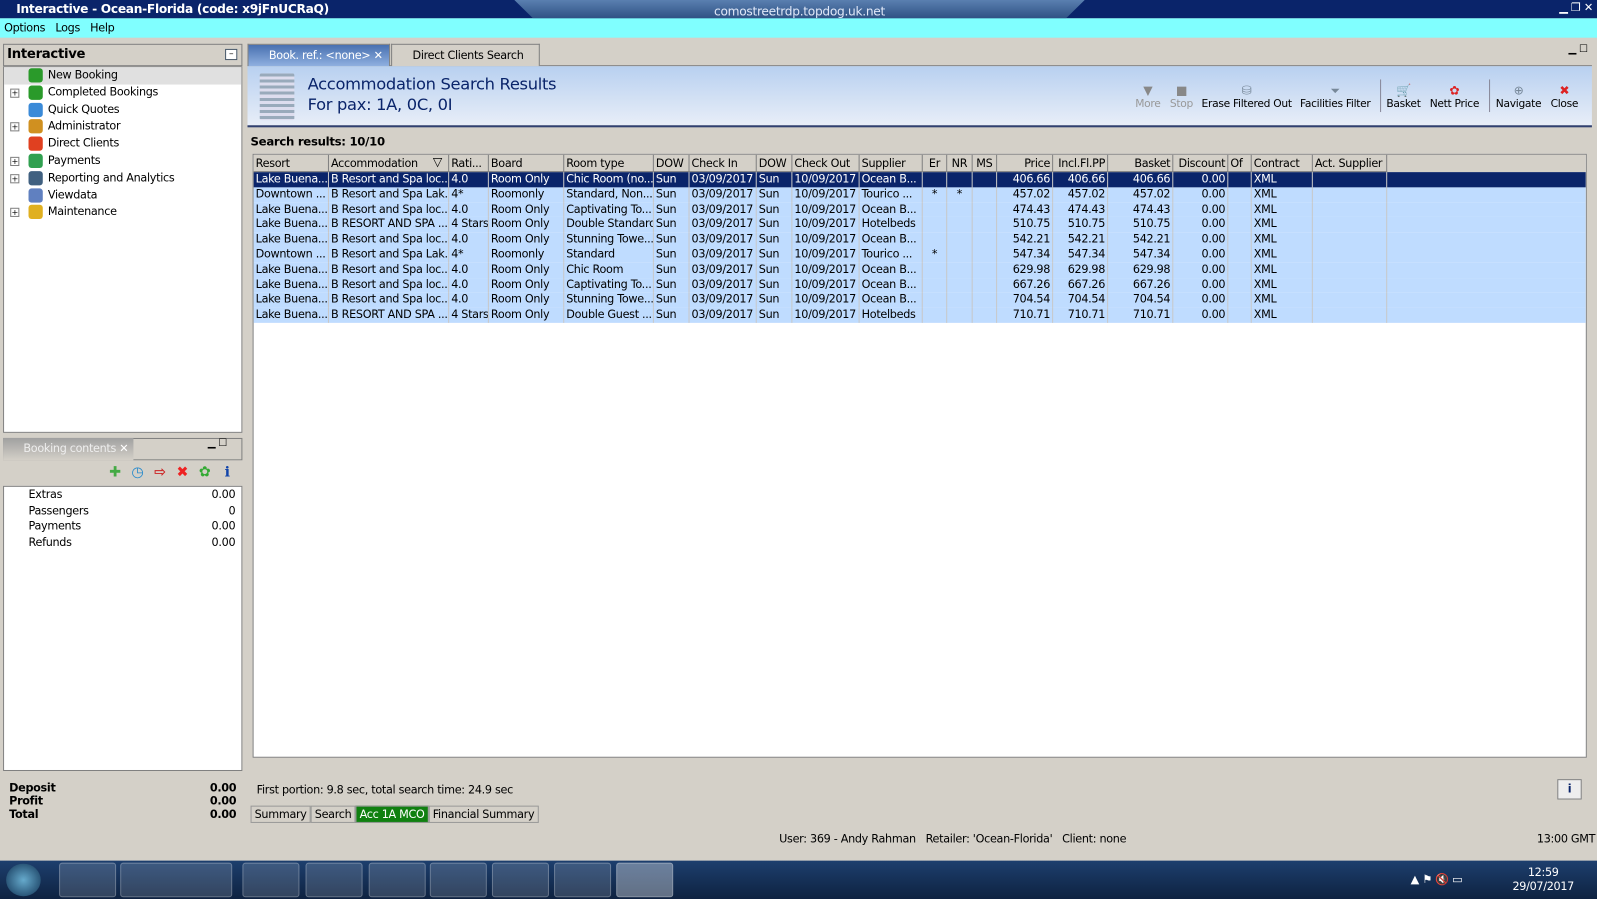  What do you see at coordinates (483, 814) in the screenshot?
I see `bottom-tab-financial-summary: Financial Summary` at bounding box center [483, 814].